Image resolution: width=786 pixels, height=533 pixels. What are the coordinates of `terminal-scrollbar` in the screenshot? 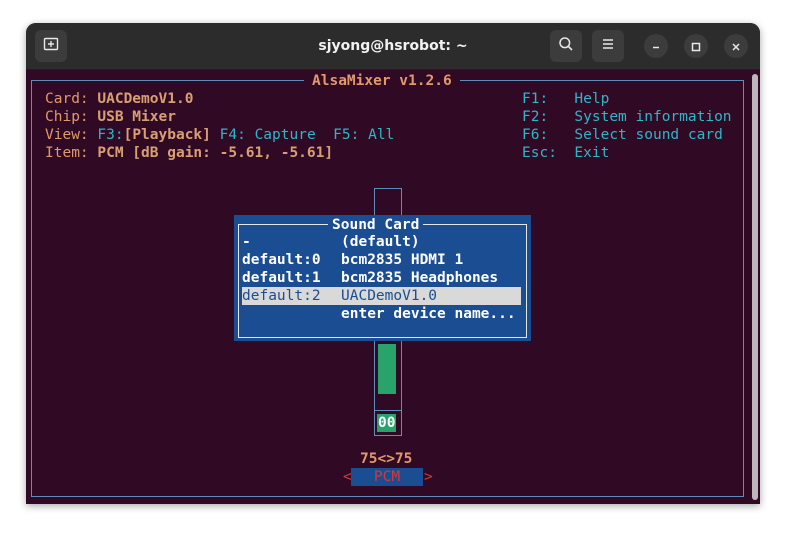 It's located at (755, 287).